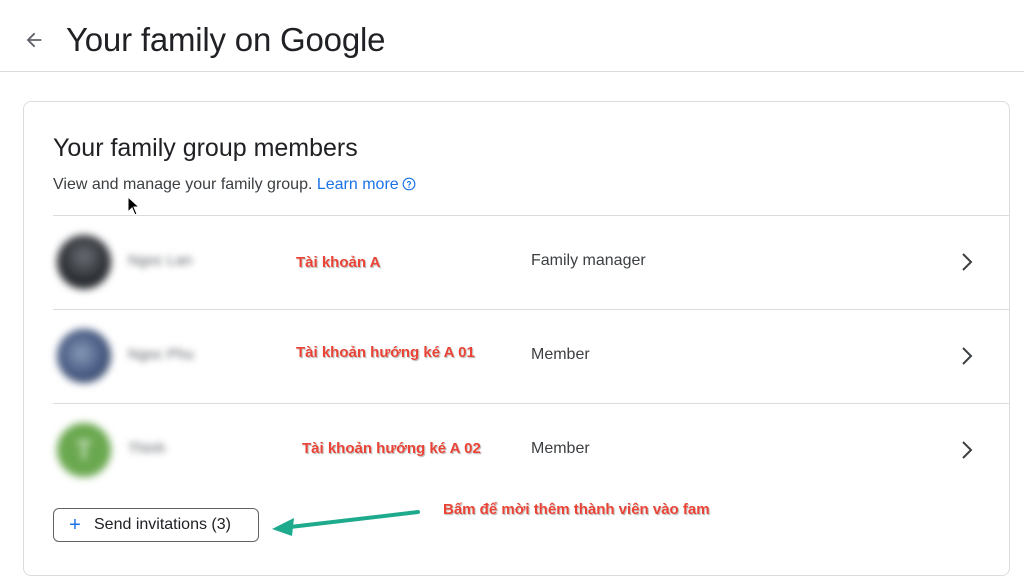  What do you see at coordinates (512, 36) in the screenshot?
I see `top-bar: Your family on Google` at bounding box center [512, 36].